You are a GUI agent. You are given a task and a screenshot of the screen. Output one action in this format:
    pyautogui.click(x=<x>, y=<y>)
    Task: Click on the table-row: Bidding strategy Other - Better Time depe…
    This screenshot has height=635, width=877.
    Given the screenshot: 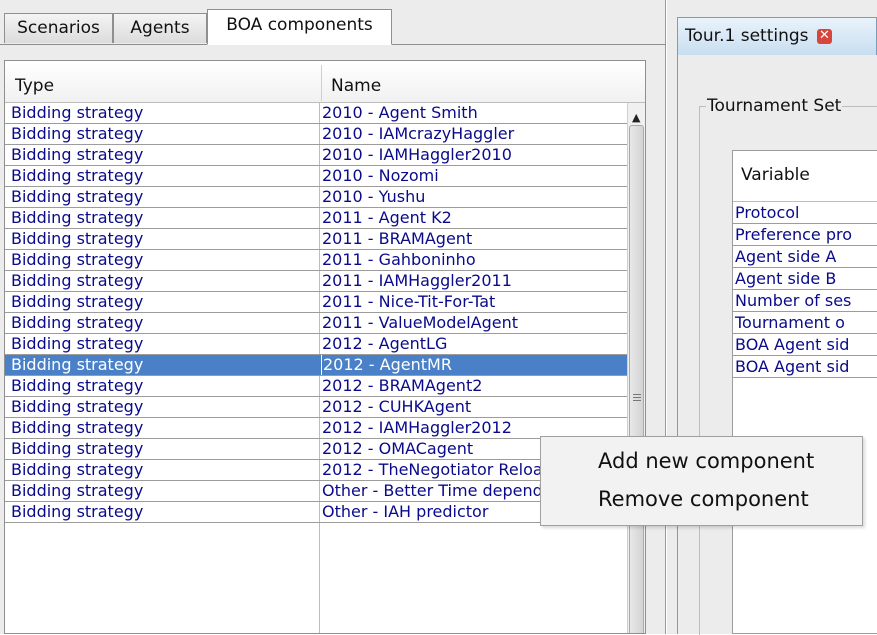 What is the action you would take?
    pyautogui.click(x=316, y=491)
    